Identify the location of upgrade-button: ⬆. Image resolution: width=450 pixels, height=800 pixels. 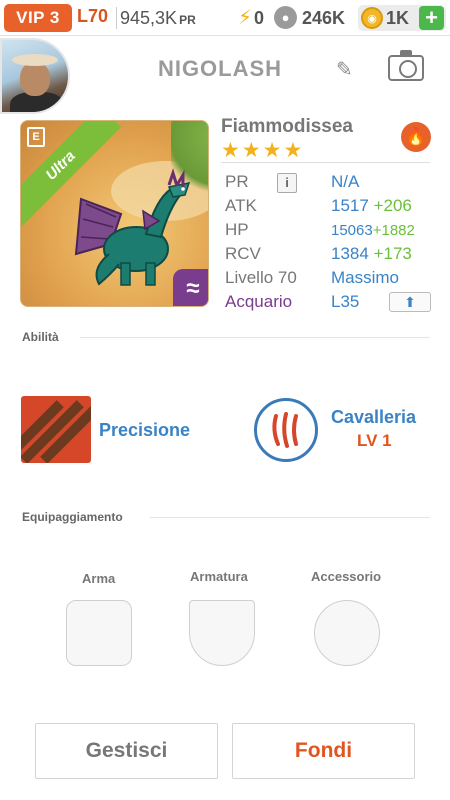
(410, 302).